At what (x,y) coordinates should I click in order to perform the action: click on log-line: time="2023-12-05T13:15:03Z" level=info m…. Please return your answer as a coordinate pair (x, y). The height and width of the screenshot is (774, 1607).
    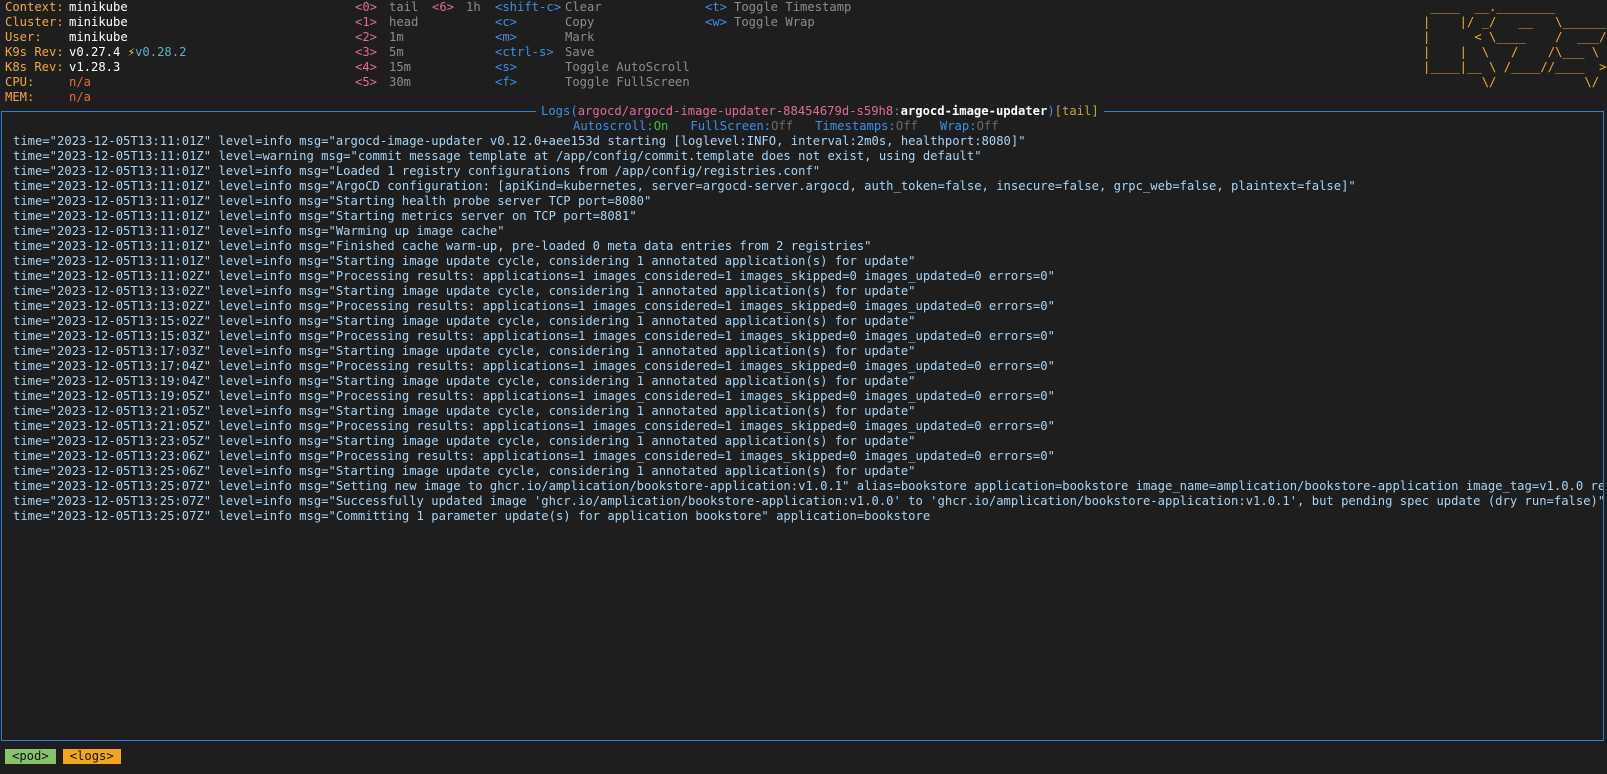
    Looking at the image, I should click on (534, 336).